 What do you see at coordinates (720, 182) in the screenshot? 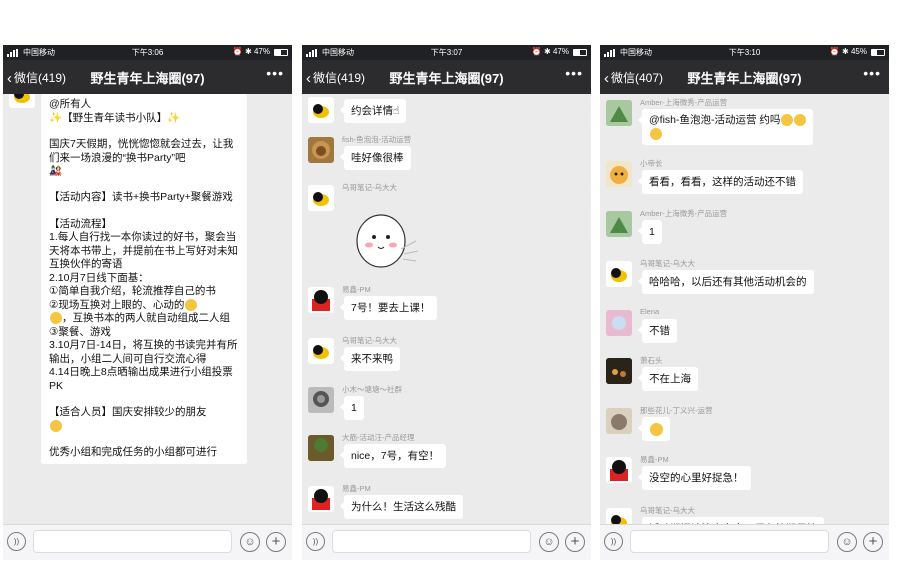
I see `message-bubble: 看看，看看，这样的活动还不错` at bounding box center [720, 182].